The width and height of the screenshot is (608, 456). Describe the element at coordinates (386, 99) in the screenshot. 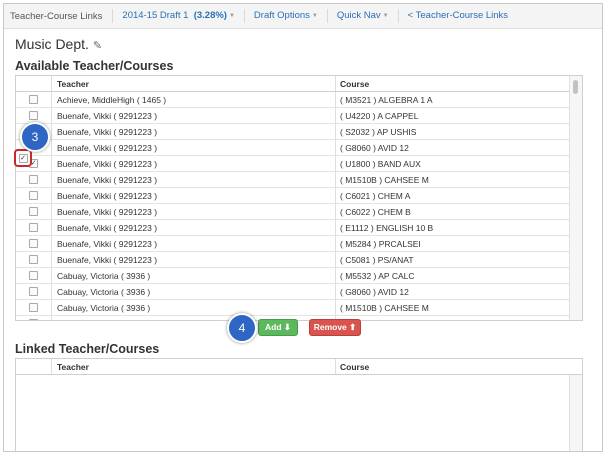

I see `course-cell: ( M3521 ) ALGEBRA 1 A` at that location.